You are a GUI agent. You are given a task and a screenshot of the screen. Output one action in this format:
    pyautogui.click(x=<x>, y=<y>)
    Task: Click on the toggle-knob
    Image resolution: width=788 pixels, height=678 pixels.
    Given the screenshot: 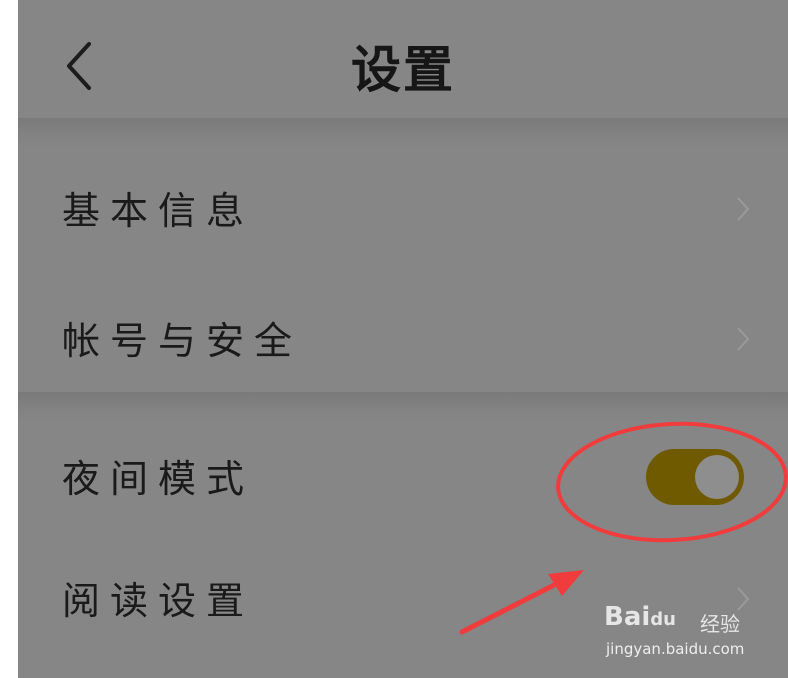 What is the action you would take?
    pyautogui.click(x=717, y=477)
    